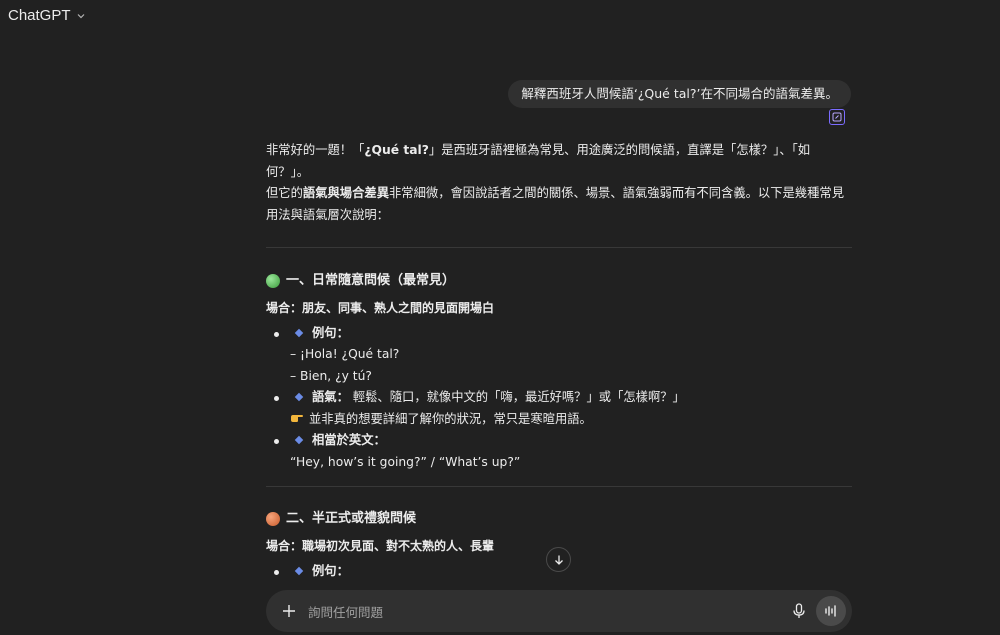 This screenshot has width=1000, height=635. Describe the element at coordinates (799, 611) in the screenshot. I see `microphone-icon` at that location.